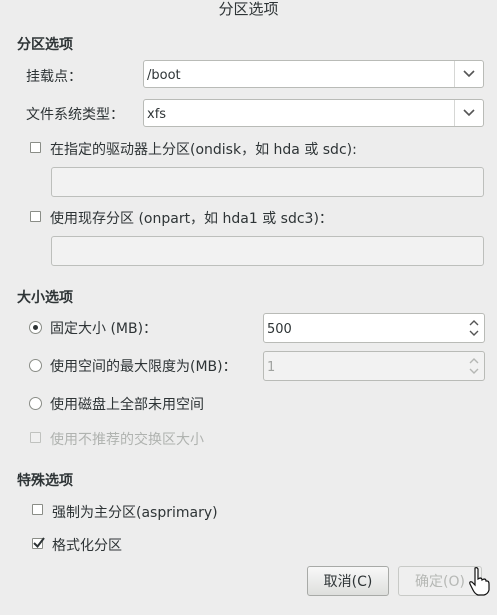 The height and width of the screenshot is (615, 497). I want to click on swap-size-checkbox, so click(35, 437).